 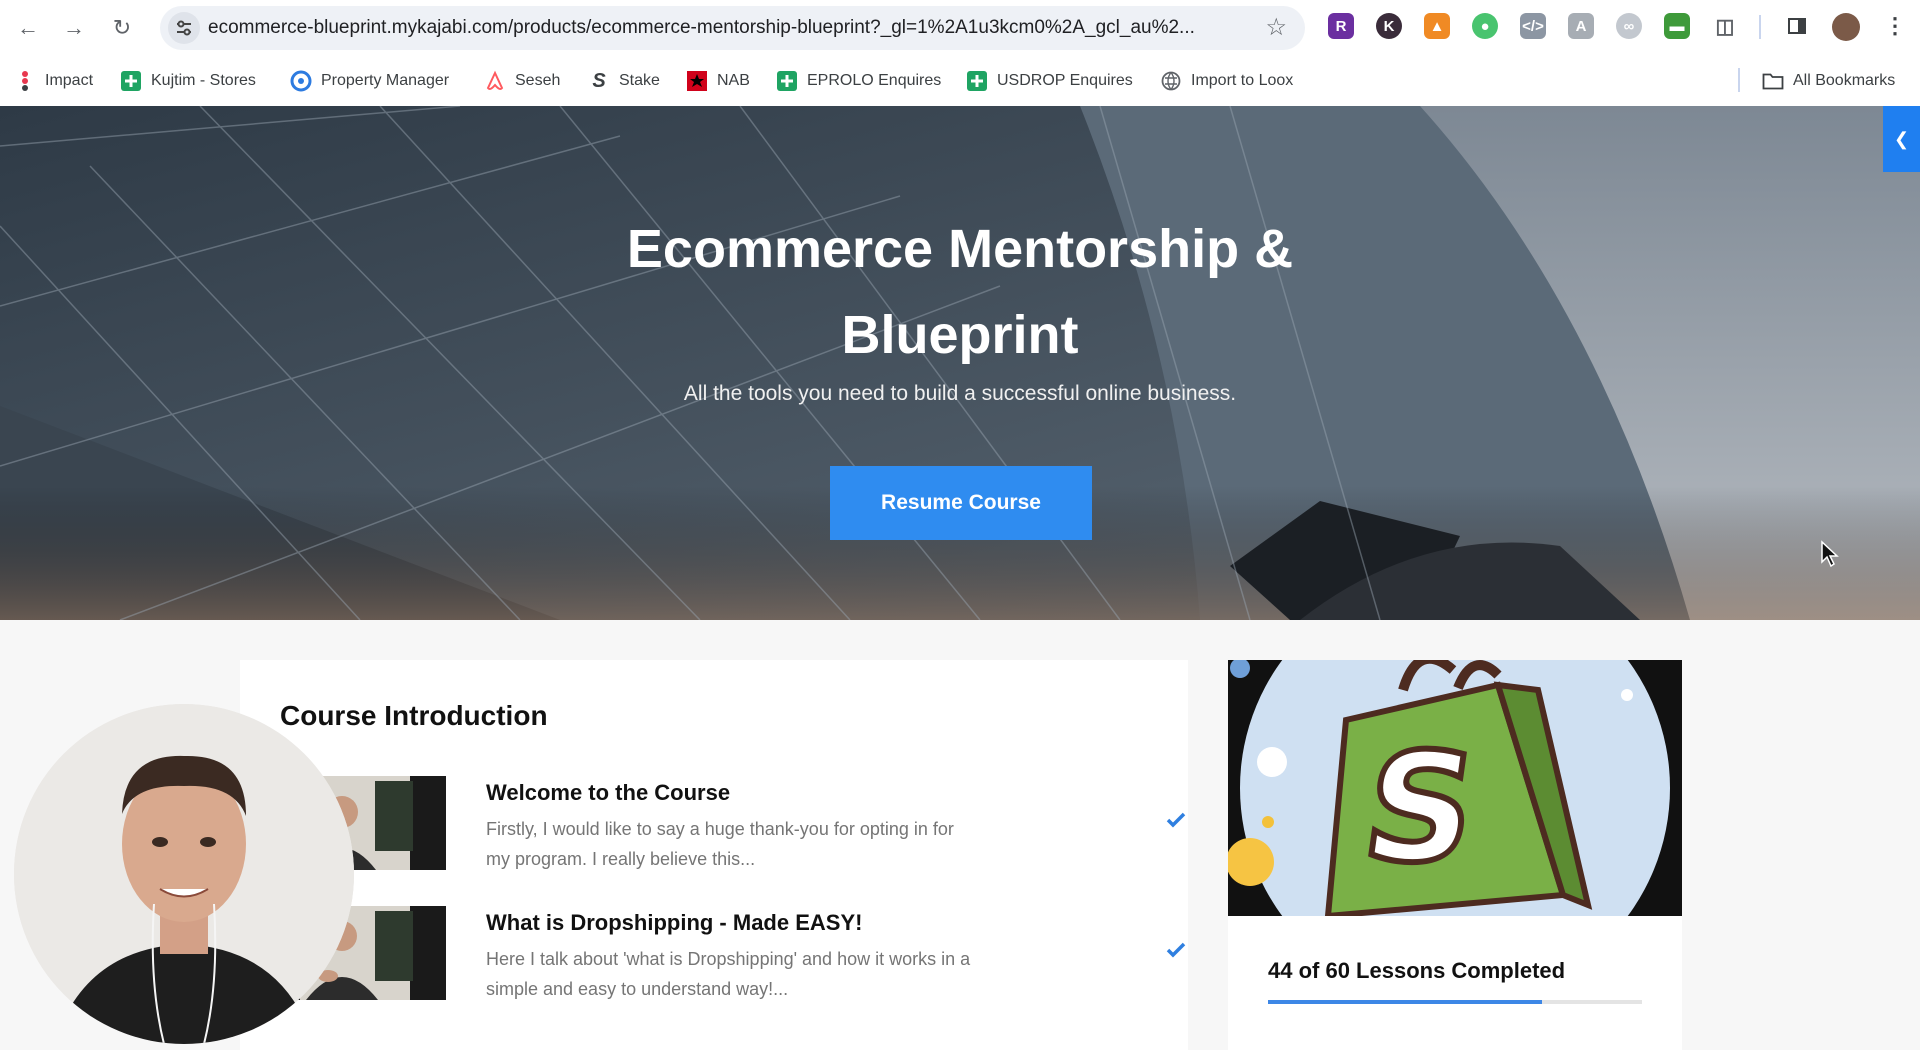 What do you see at coordinates (74, 28) in the screenshot?
I see `forward-arrow-icon: →` at bounding box center [74, 28].